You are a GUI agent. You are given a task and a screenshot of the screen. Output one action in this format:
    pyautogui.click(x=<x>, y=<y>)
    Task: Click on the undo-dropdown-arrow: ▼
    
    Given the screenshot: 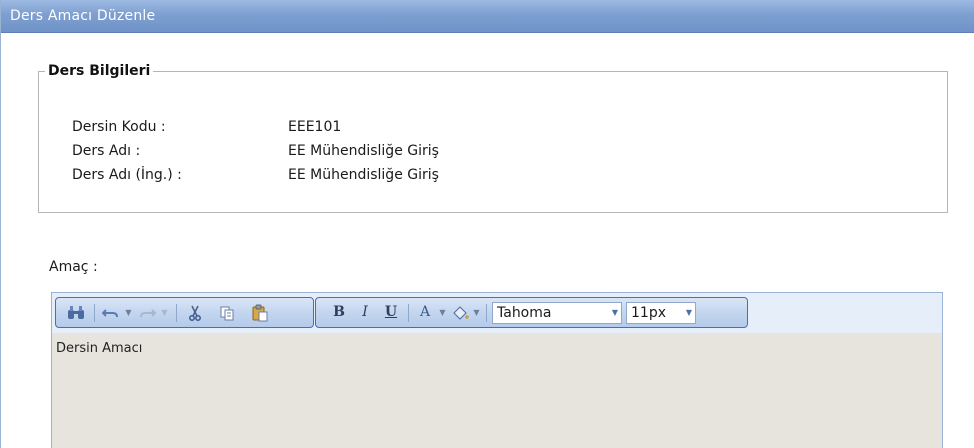 What is the action you would take?
    pyautogui.click(x=128, y=312)
    